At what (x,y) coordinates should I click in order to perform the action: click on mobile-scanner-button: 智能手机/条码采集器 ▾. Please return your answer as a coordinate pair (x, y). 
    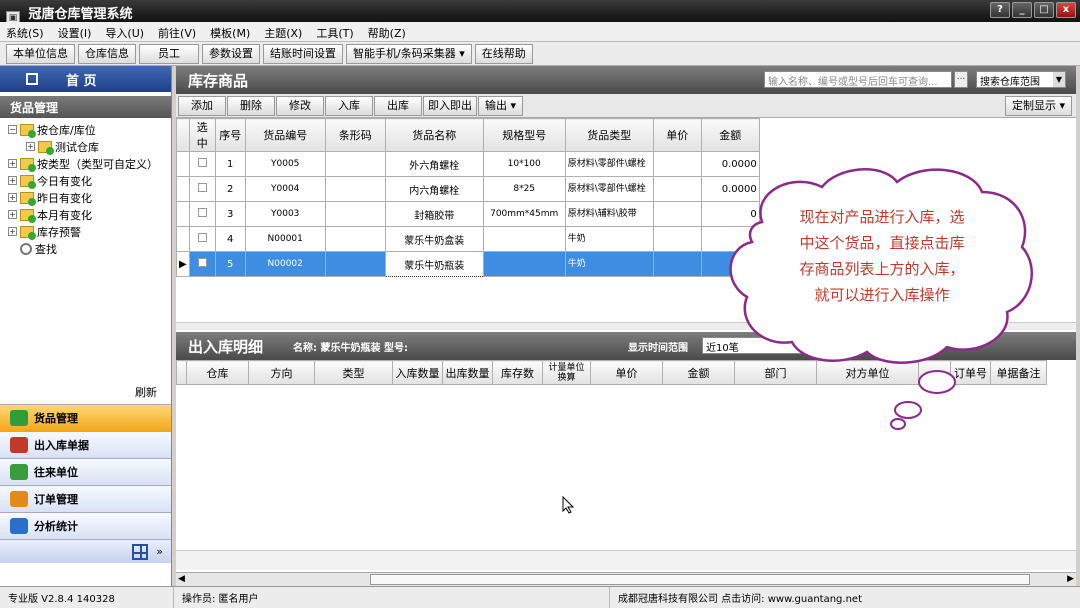
    Looking at the image, I should click on (409, 54).